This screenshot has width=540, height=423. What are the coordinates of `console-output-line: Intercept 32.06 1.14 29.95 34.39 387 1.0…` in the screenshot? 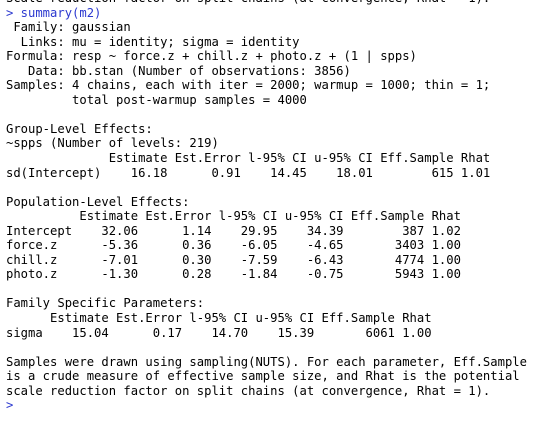 It's located at (233, 230).